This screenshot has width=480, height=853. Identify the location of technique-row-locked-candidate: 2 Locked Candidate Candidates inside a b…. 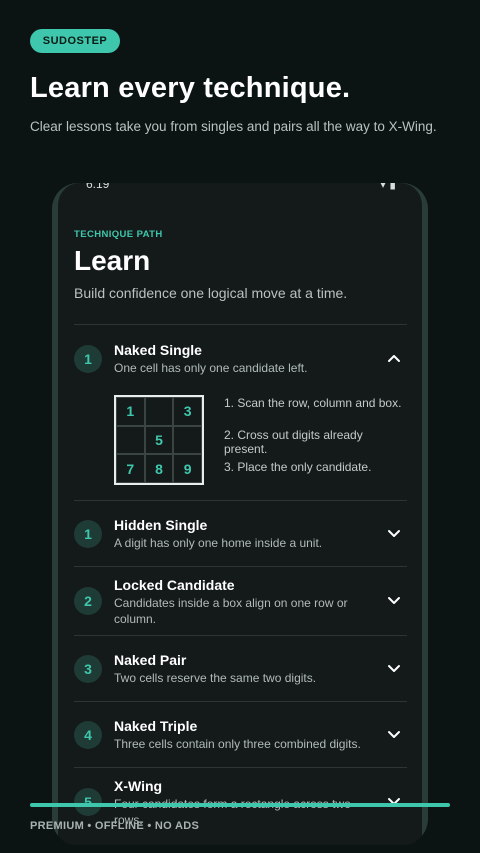
(240, 601).